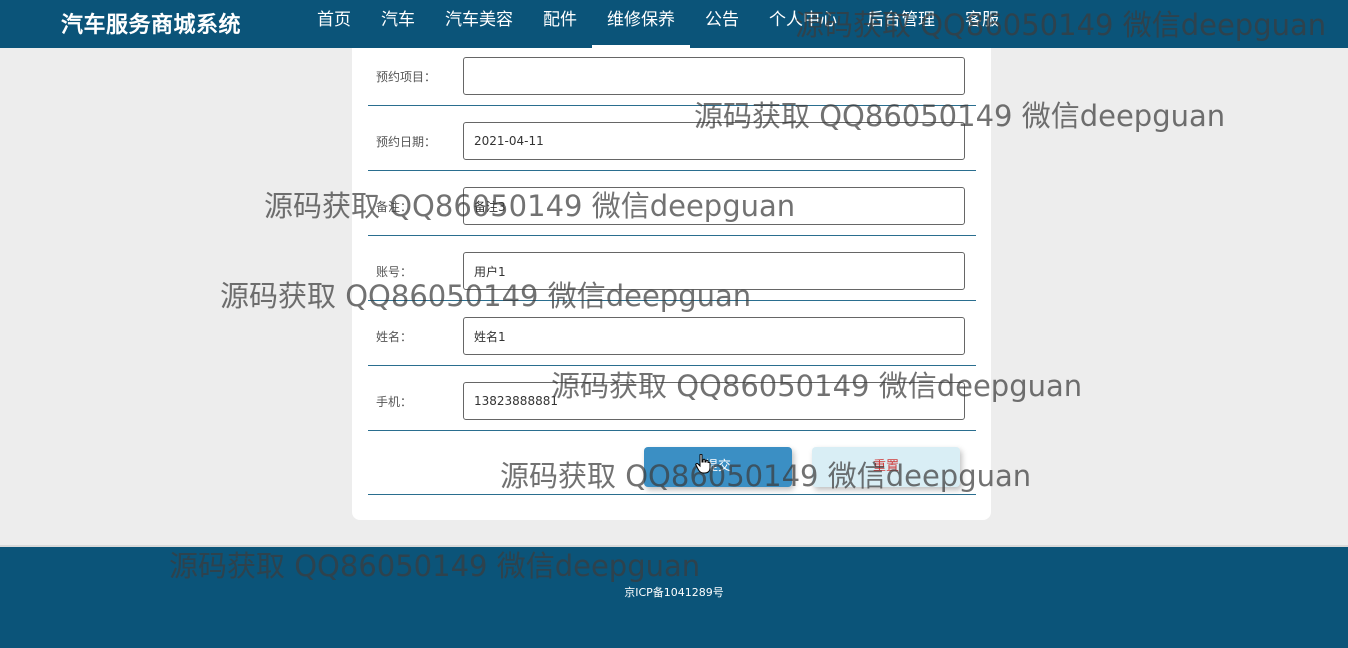  I want to click on form-row-name: 姓名：, so click(672, 333).